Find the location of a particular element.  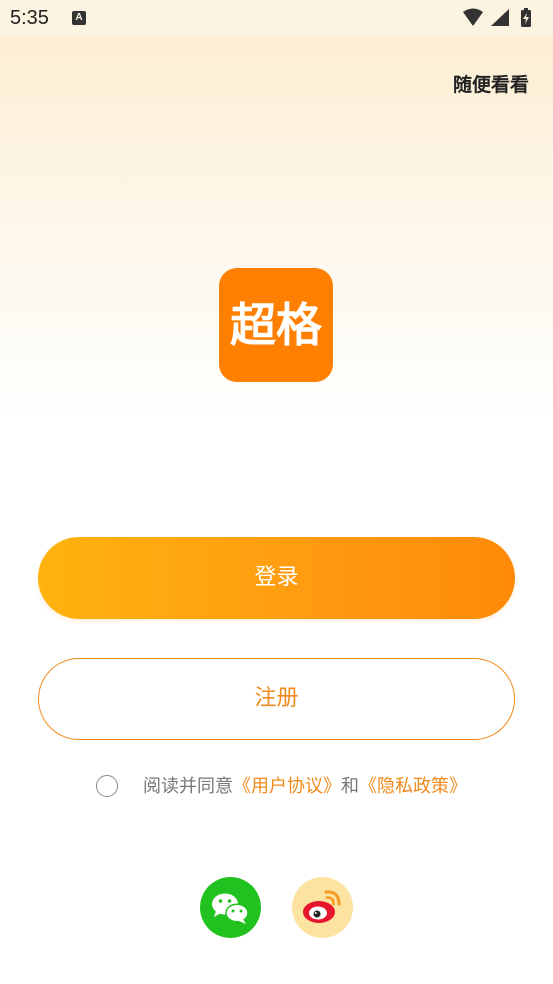

wifi-icon is located at coordinates (473, 17).